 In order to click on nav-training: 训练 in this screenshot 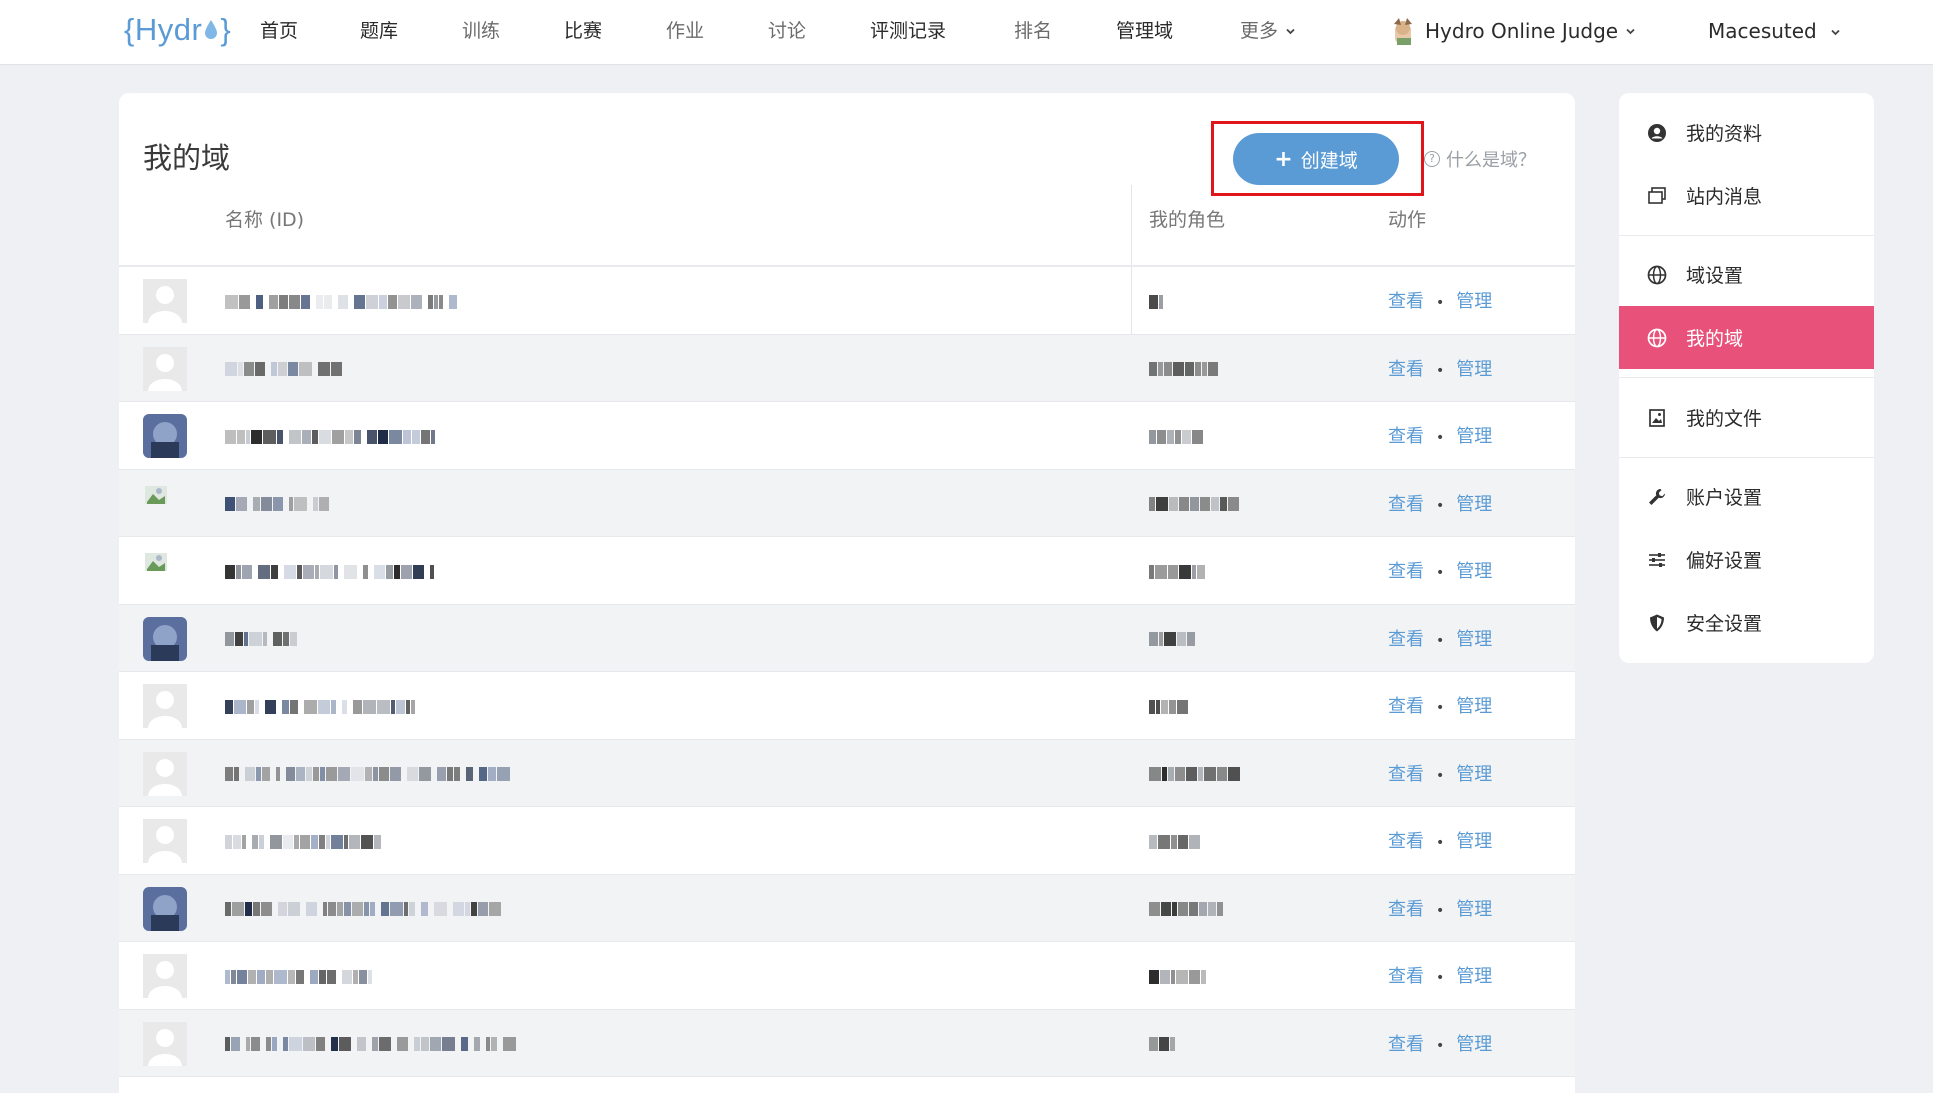, I will do `click(481, 31)`.